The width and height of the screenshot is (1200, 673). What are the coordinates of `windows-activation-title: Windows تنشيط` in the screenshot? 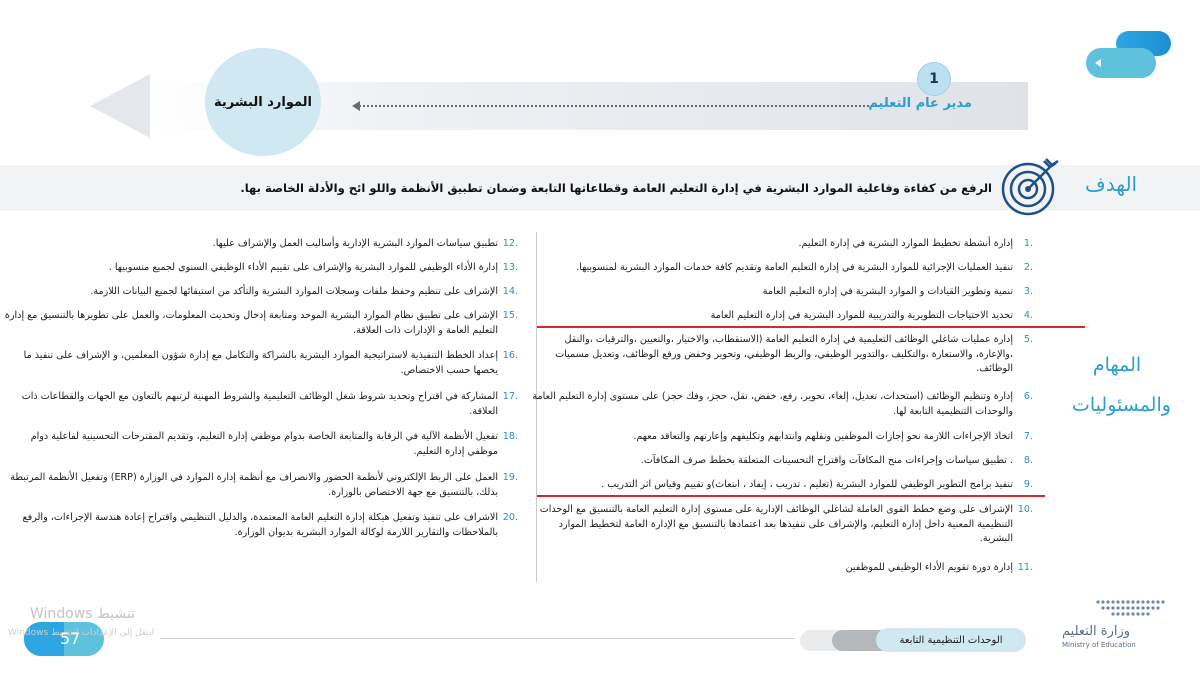 It's located at (83, 614).